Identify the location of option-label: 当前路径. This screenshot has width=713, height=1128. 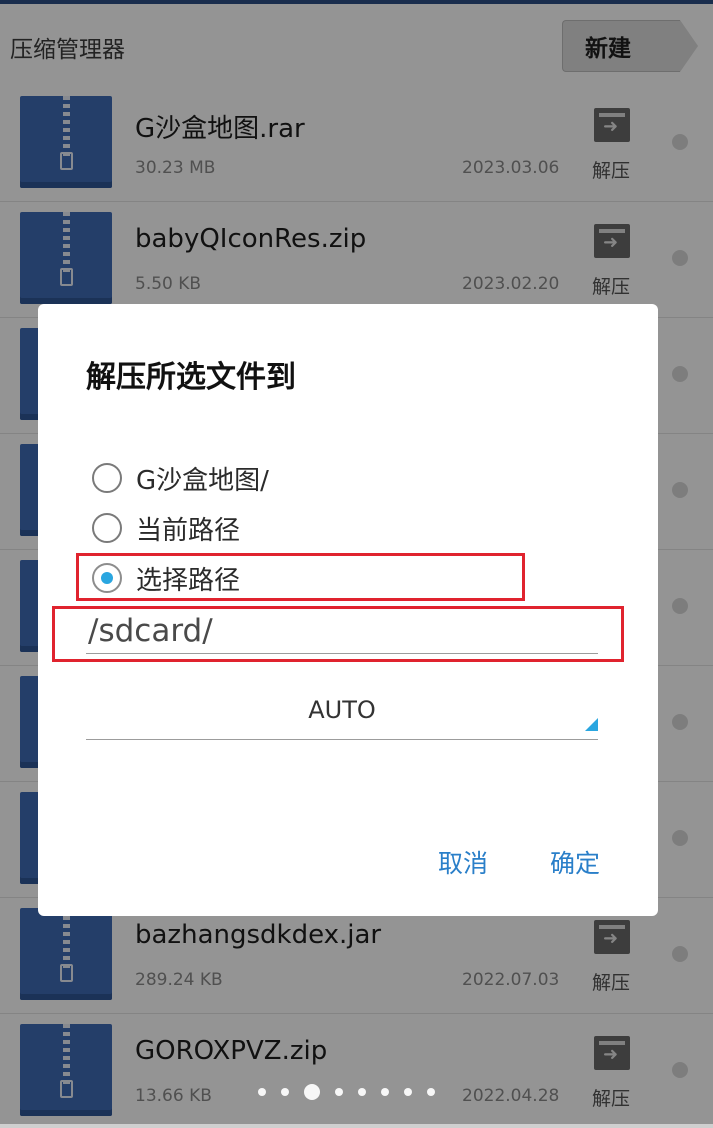
(188, 530).